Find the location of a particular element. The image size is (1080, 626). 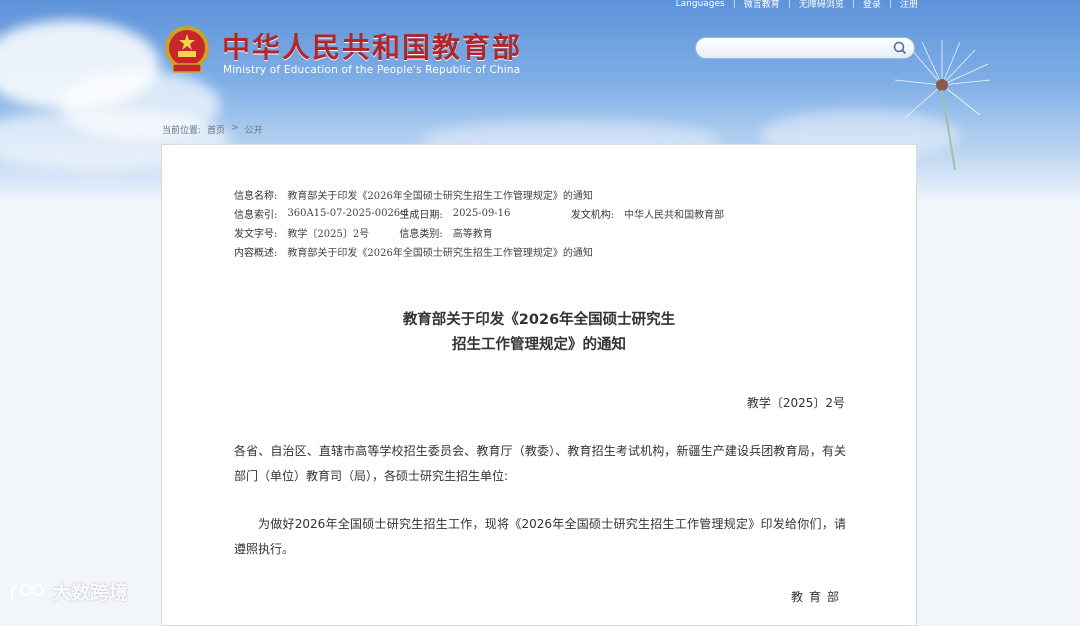

meta-category-value: 高等教育 is located at coordinates (472, 234).